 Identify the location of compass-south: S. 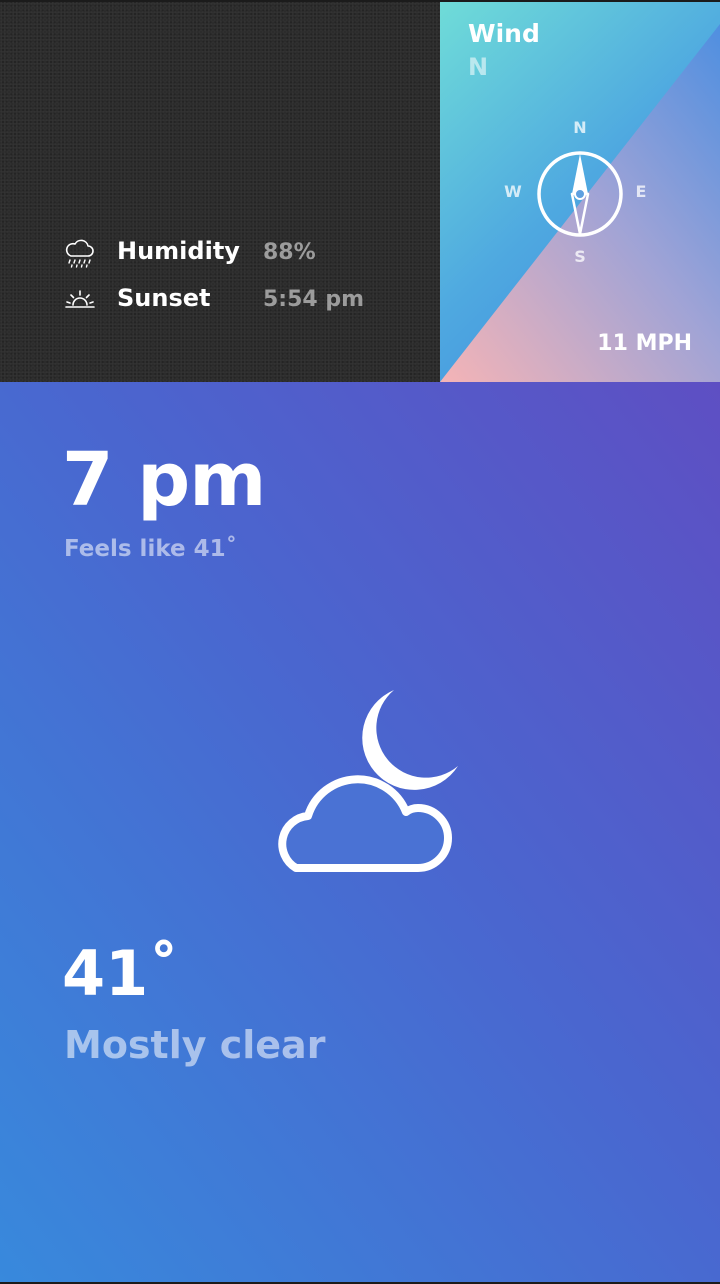
(580, 256).